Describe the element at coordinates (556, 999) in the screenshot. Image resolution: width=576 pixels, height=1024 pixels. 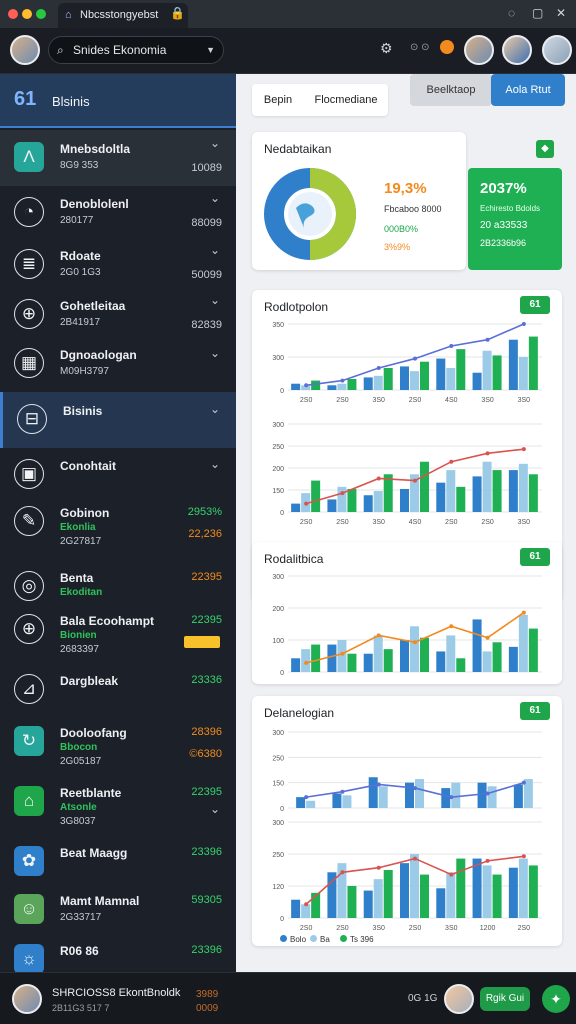
I see `compass-icon: ✦` at that location.